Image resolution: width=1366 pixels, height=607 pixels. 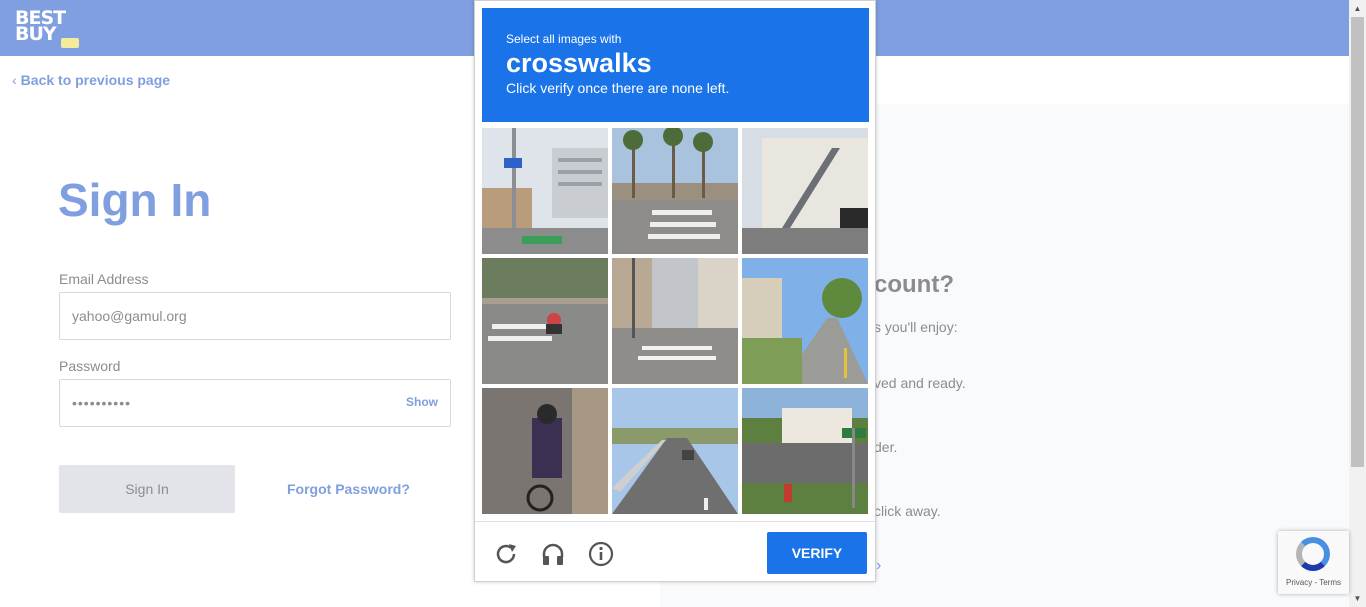 I want to click on benefit-item: der., so click(x=886, y=447).